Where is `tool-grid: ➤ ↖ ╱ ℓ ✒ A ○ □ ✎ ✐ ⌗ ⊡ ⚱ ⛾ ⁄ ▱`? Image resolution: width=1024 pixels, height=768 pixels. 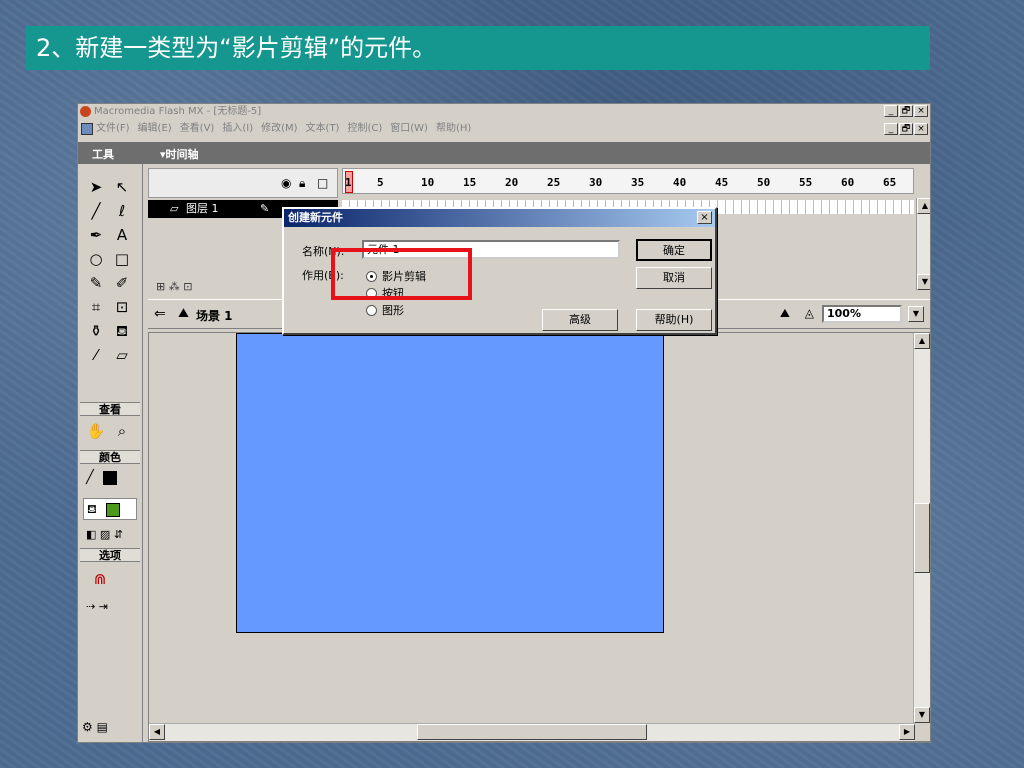 tool-grid: ➤ ↖ ╱ ℓ ✒ A ○ □ ✎ ✐ ⌗ ⊡ ⚱ ⛾ ⁄ ▱ is located at coordinates (109, 271).